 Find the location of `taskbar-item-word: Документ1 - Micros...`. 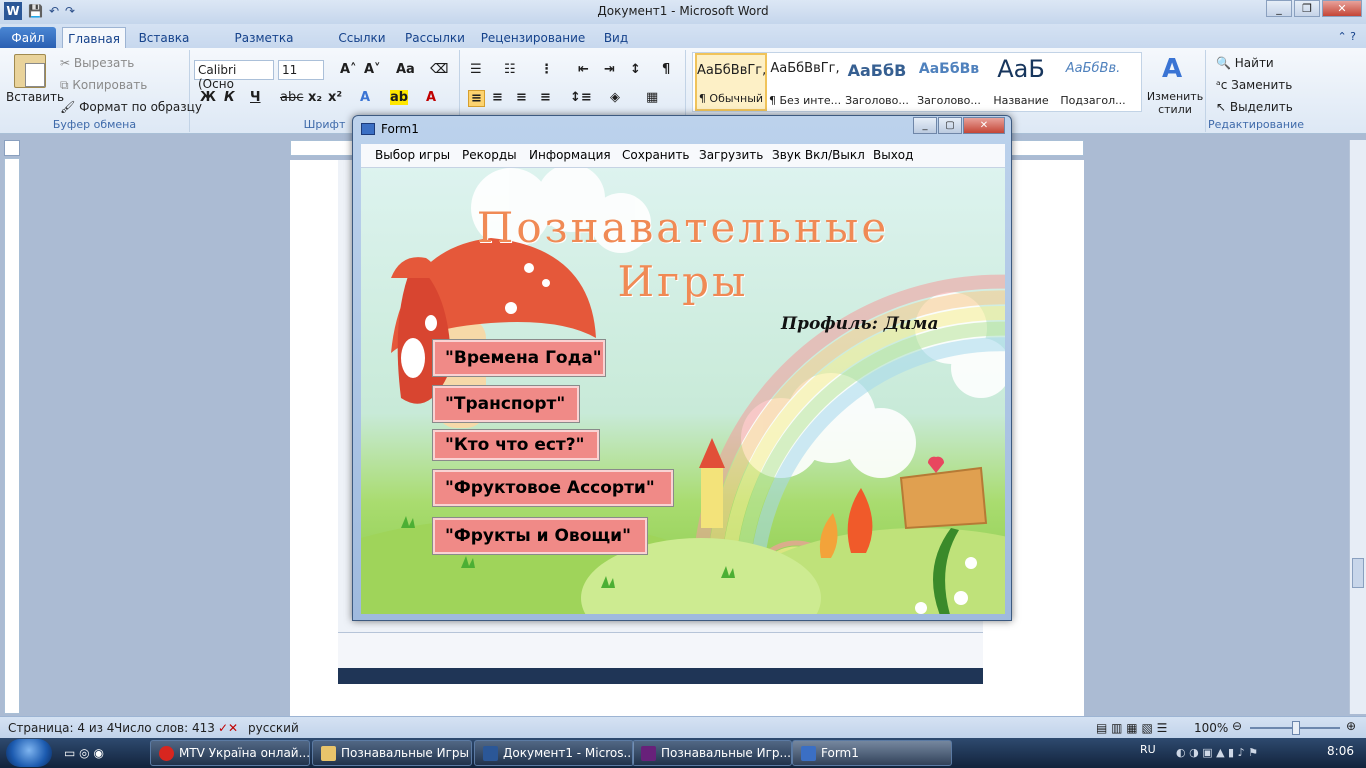

taskbar-item-word: Документ1 - Micros... is located at coordinates (554, 753).